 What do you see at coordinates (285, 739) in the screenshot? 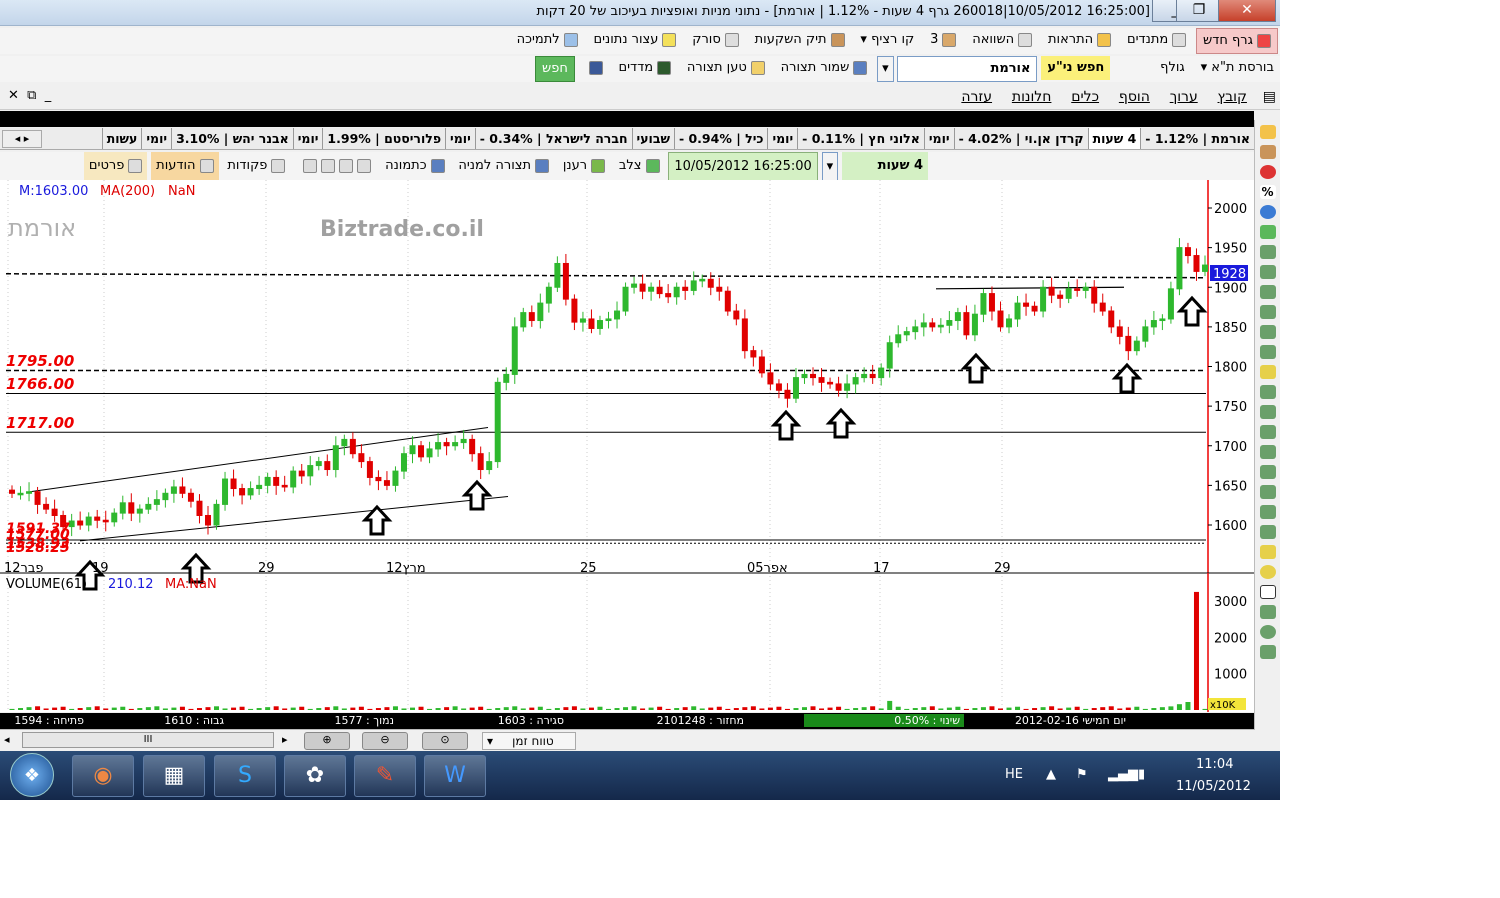
I see `scroll-right-arrow: ▸` at bounding box center [285, 739].